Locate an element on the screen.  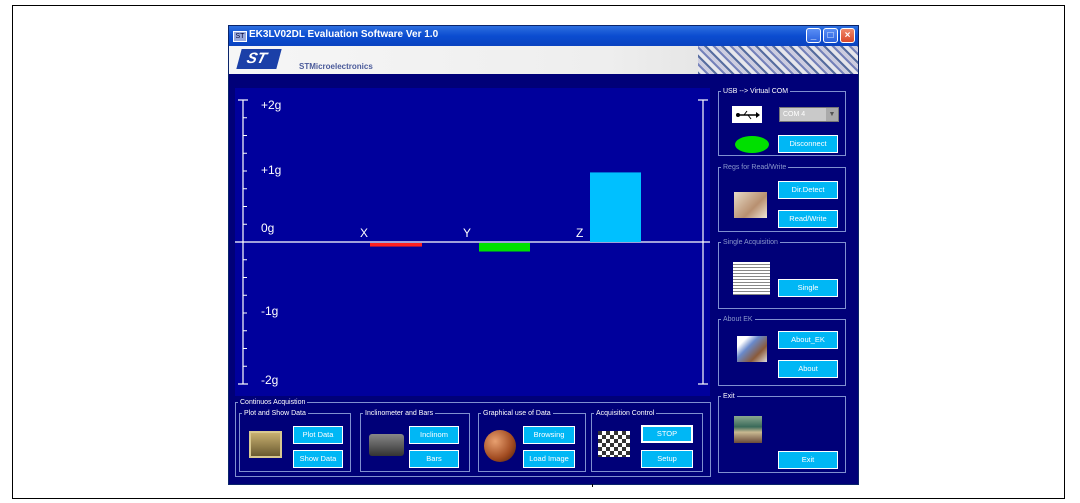
bars-button: Bars is located at coordinates (434, 459).